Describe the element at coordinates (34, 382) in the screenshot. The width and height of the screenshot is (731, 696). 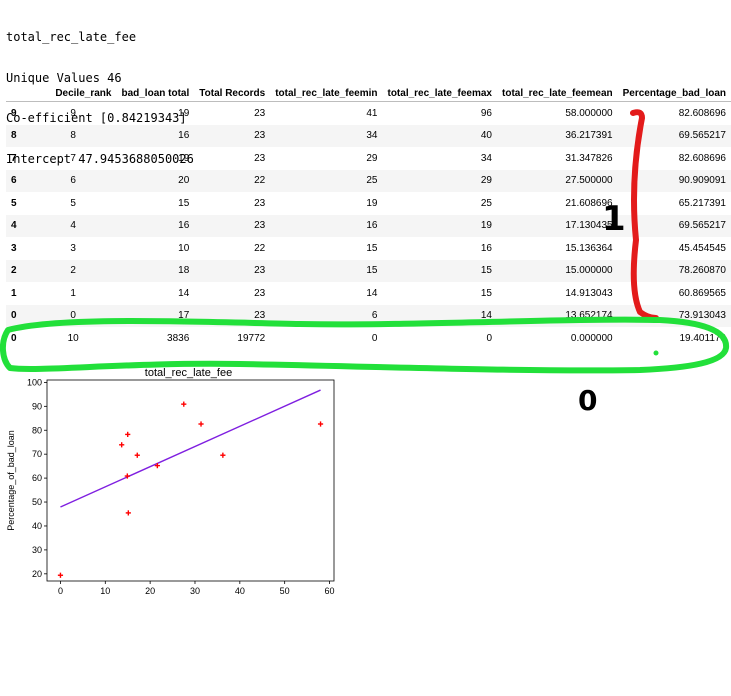
I see `y-tick-label: 100` at that location.